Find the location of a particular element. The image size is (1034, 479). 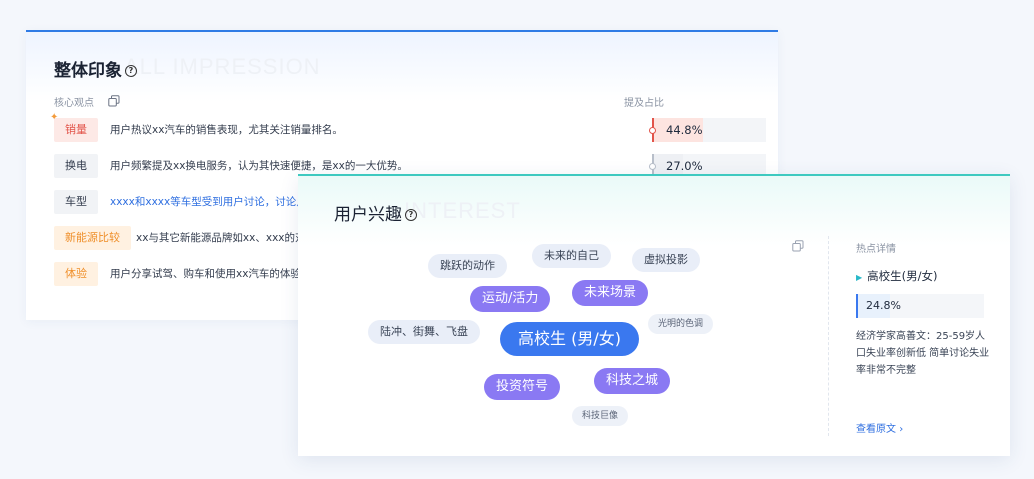

impression-title-text: 整体印象 is located at coordinates (88, 71).